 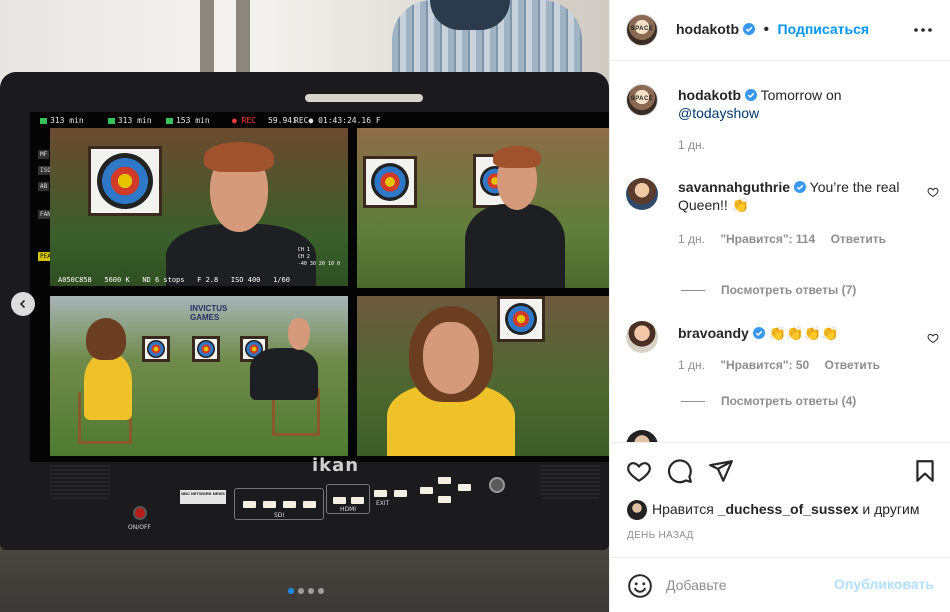 I want to click on sdi-3-button, so click(x=289, y=504).